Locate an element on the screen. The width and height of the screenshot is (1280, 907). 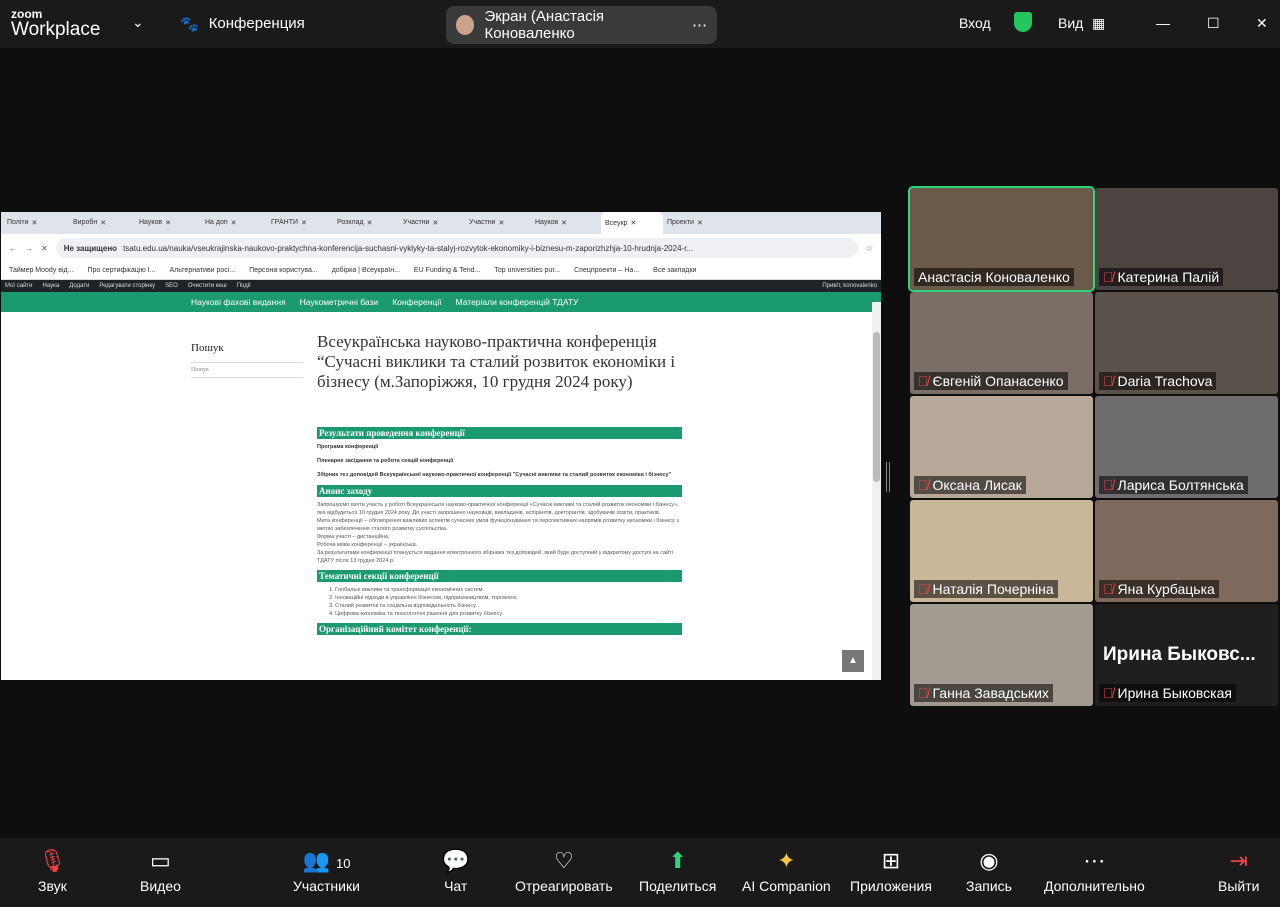
star-icon: ☆ is located at coordinates (869, 248).